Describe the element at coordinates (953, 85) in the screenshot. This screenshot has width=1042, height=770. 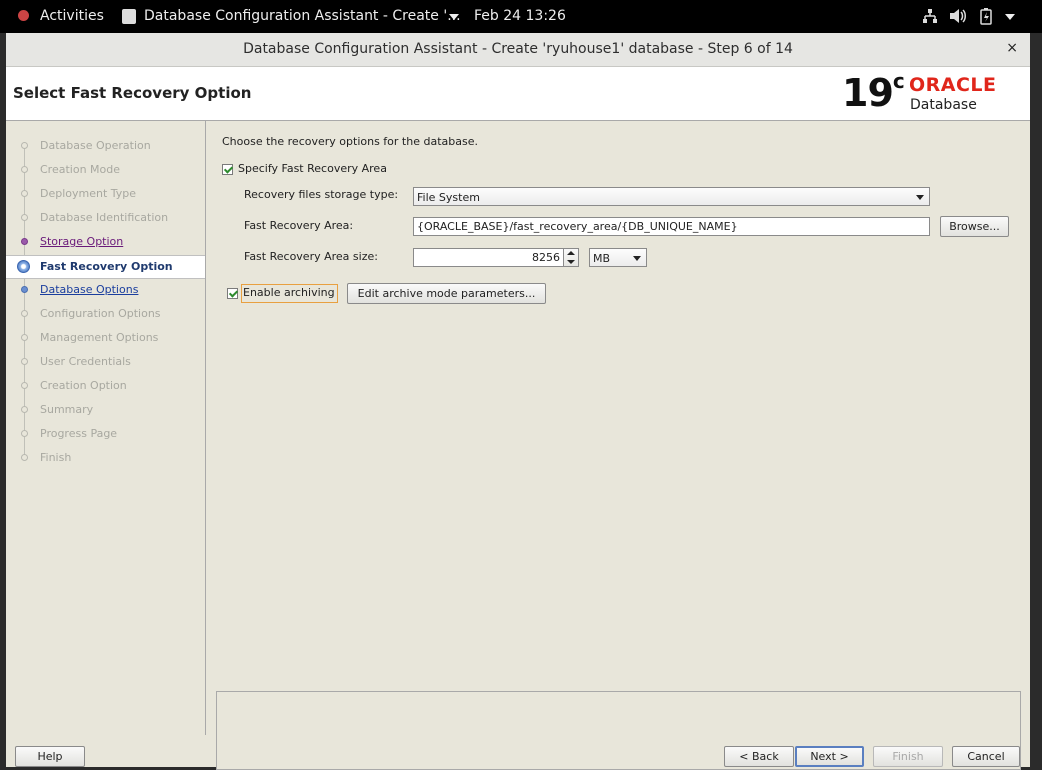
I see `oracle-logo: ORACLE` at that location.